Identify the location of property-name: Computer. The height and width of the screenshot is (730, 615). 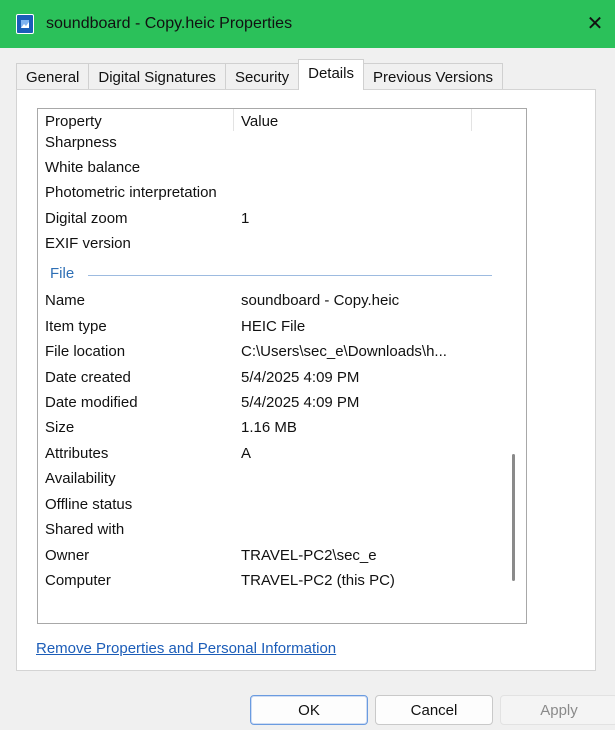
(78, 580).